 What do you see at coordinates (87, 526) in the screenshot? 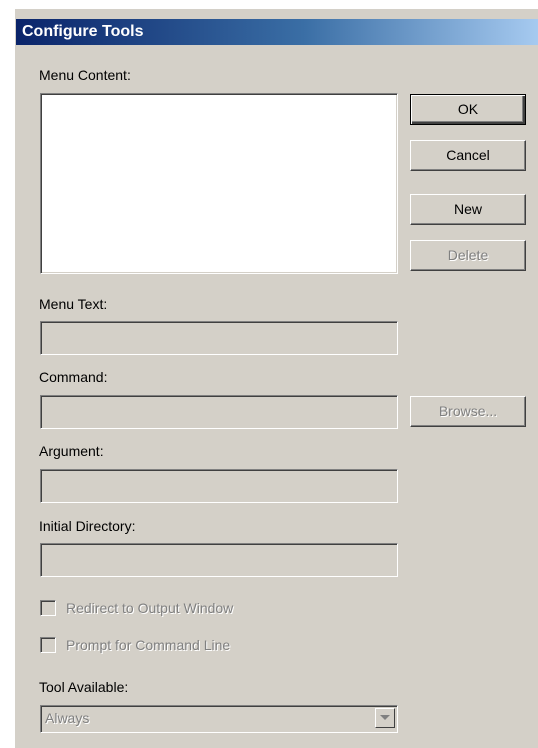
I see `initial-directory-label: Initial Directory:` at bounding box center [87, 526].